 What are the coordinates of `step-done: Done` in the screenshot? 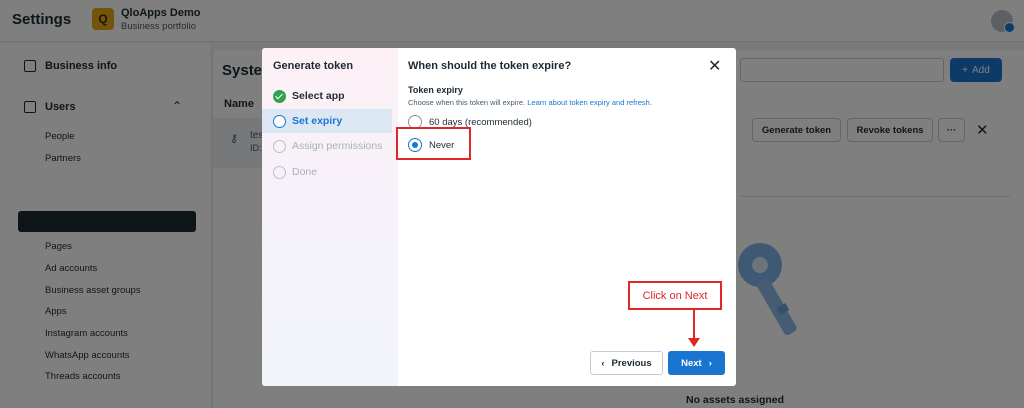 It's located at (327, 172).